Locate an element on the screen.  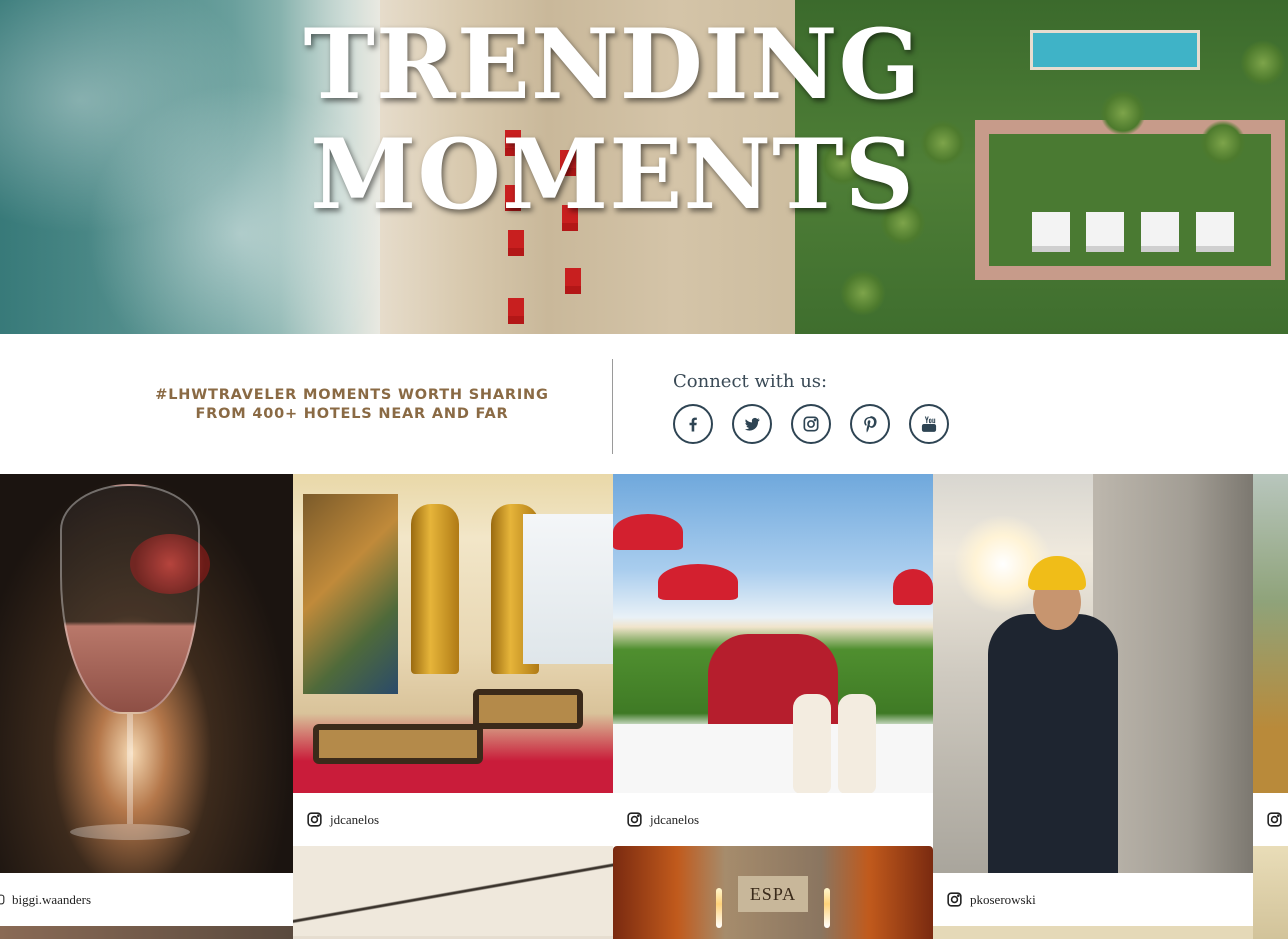
pinterest-link is located at coordinates (870, 424).